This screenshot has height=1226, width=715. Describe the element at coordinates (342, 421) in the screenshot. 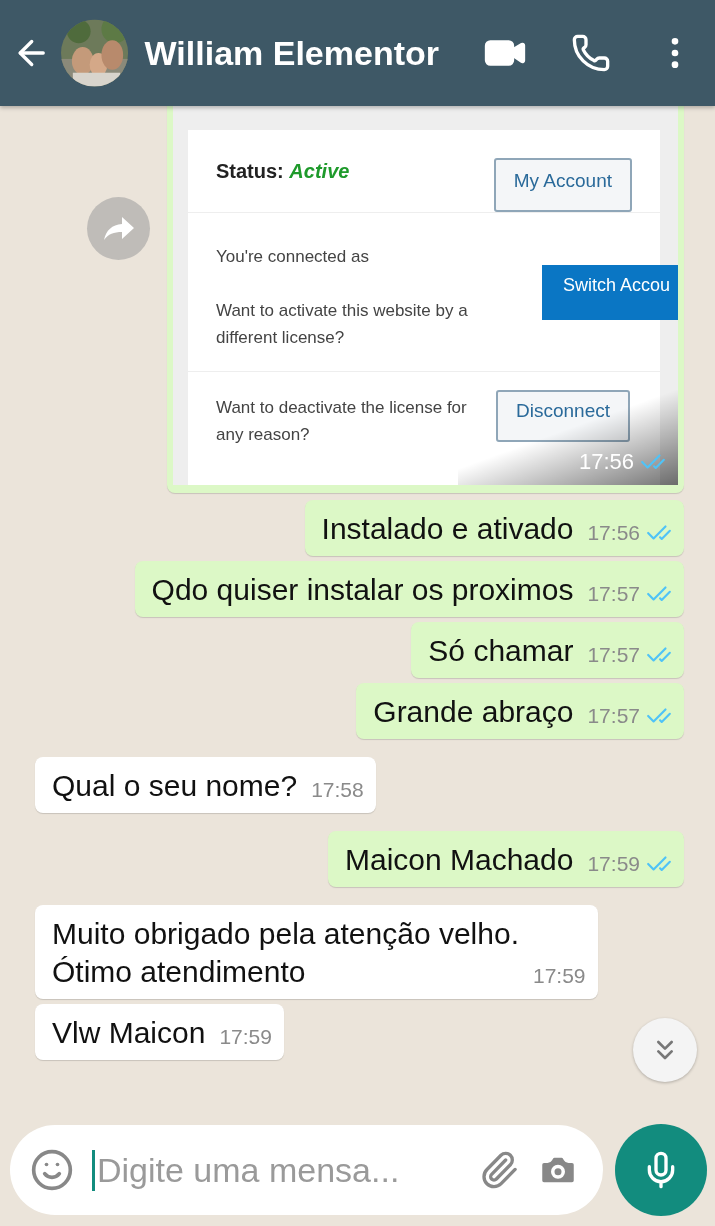

I see `deactivate-text: Want to deactivate the license for any reason?` at that location.